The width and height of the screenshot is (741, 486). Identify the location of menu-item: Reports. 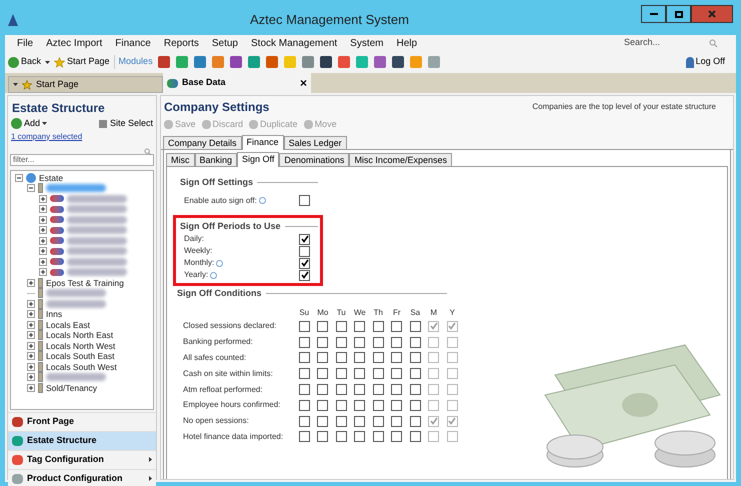
(181, 43).